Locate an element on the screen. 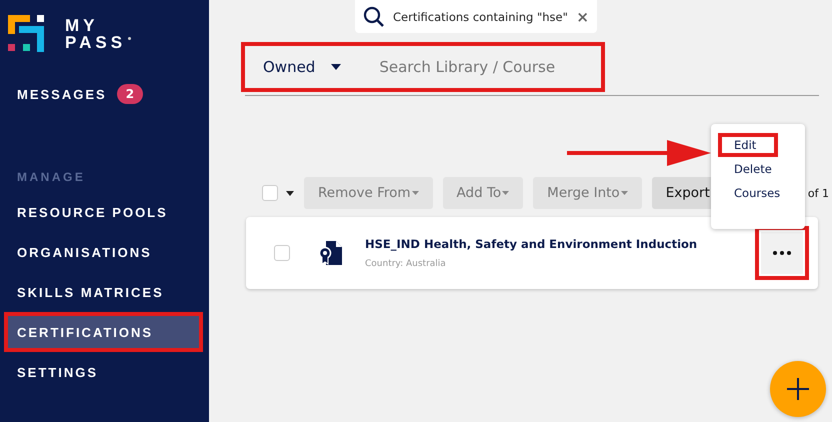  select-all-checkbox is located at coordinates (270, 193).